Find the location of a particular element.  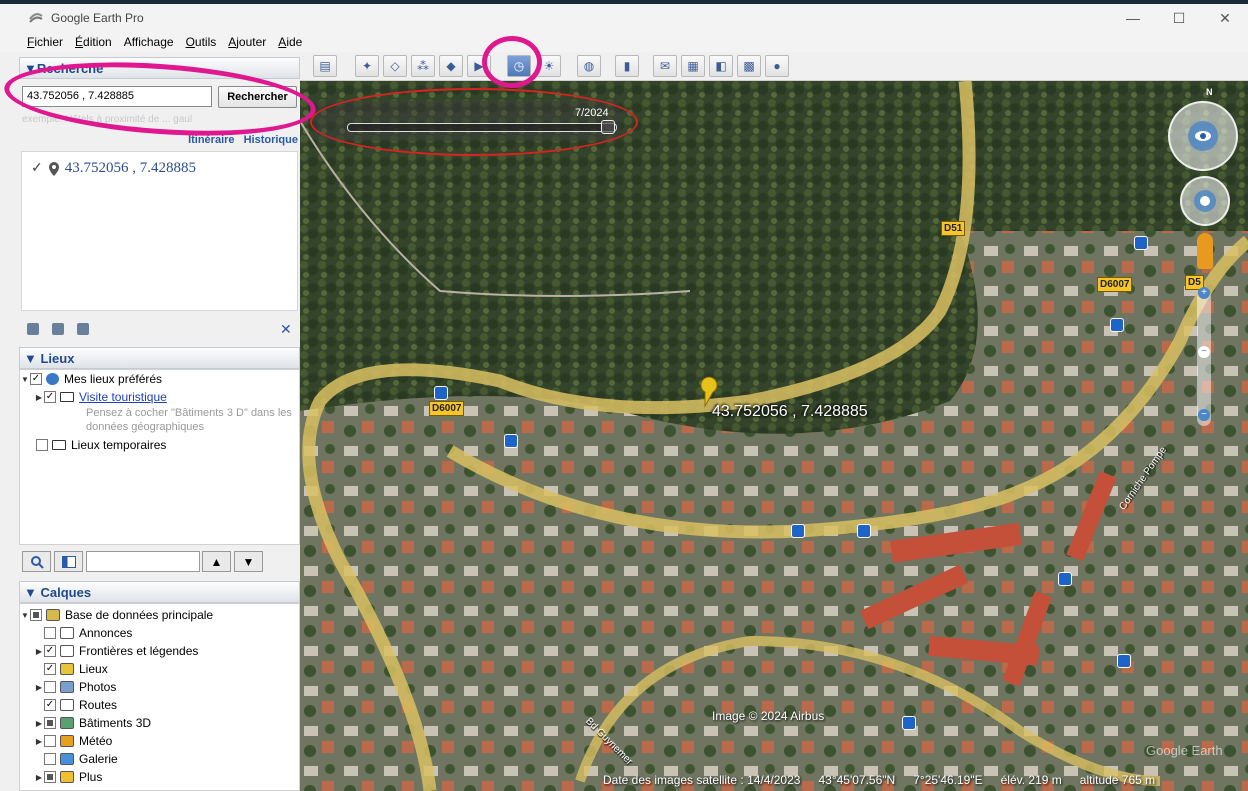

sidebar-icon: ▤ is located at coordinates (325, 66).